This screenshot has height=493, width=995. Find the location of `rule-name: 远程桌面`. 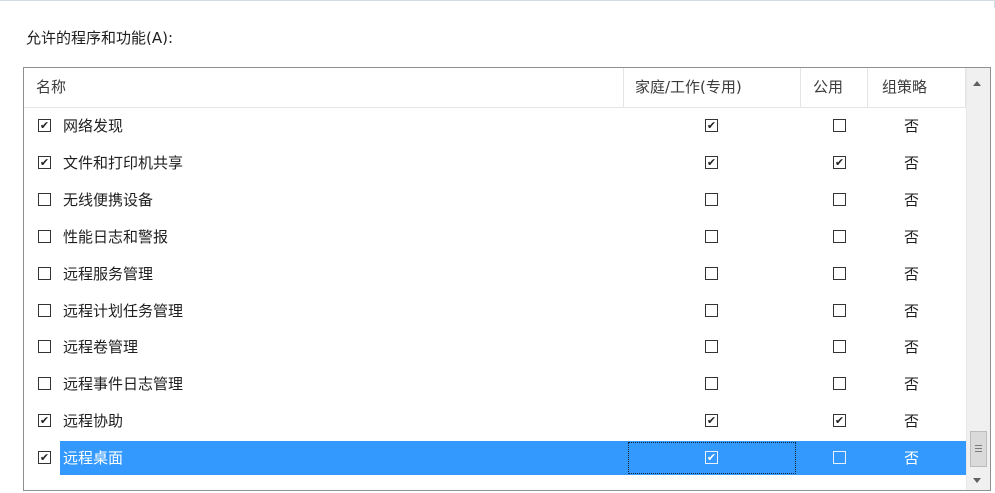

rule-name: 远程桌面 is located at coordinates (93, 458).